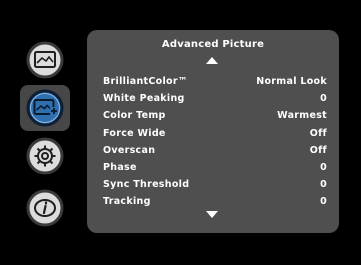 This screenshot has height=265, width=361. I want to click on menu-item-label: BrilliantColor™, so click(145, 82).